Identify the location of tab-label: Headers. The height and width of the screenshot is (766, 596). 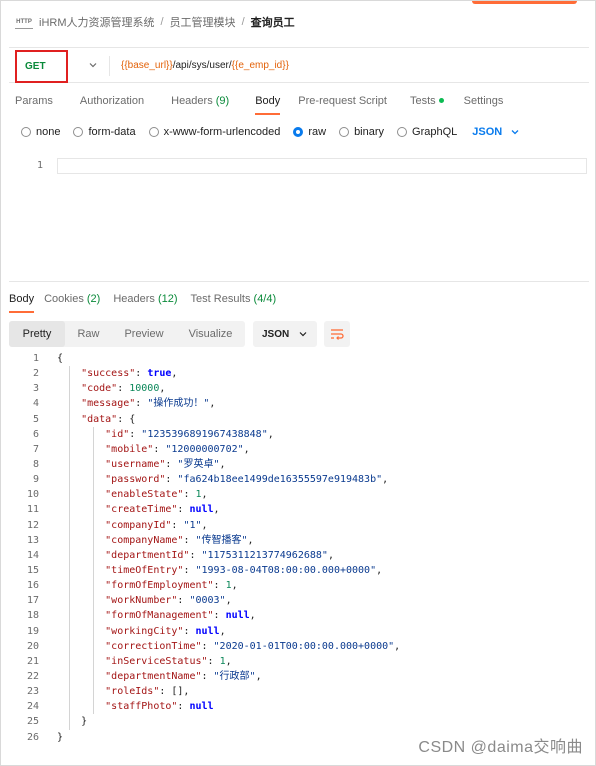
(134, 299).